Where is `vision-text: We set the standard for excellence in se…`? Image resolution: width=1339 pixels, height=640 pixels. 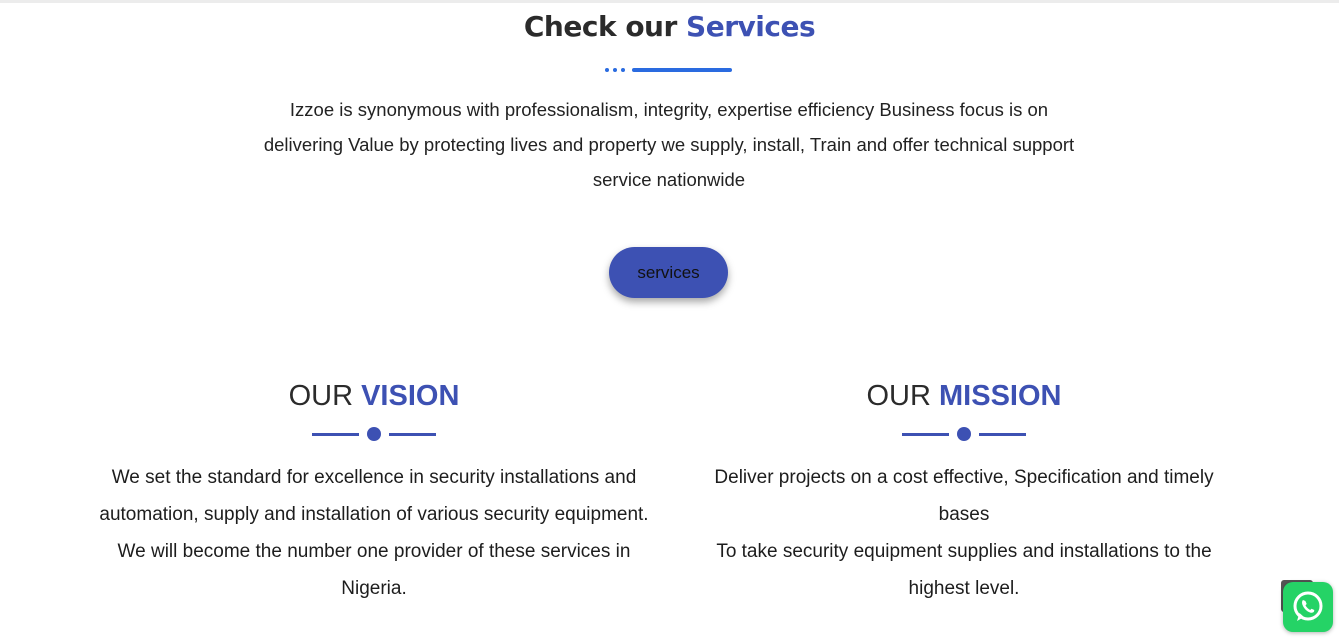
vision-text: We set the standard for excellence in se… is located at coordinates (374, 533).